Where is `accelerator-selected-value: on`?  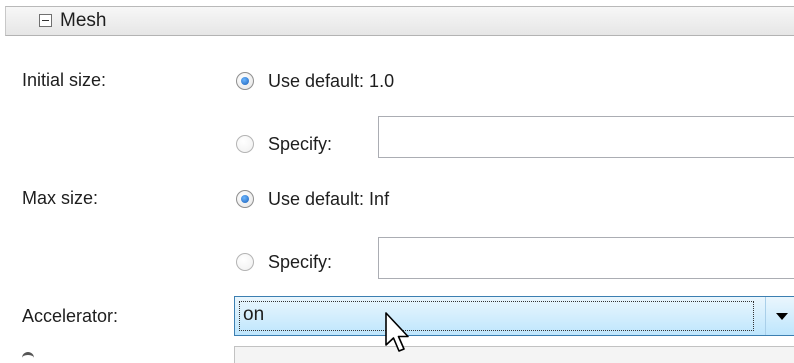
accelerator-selected-value: on is located at coordinates (254, 314).